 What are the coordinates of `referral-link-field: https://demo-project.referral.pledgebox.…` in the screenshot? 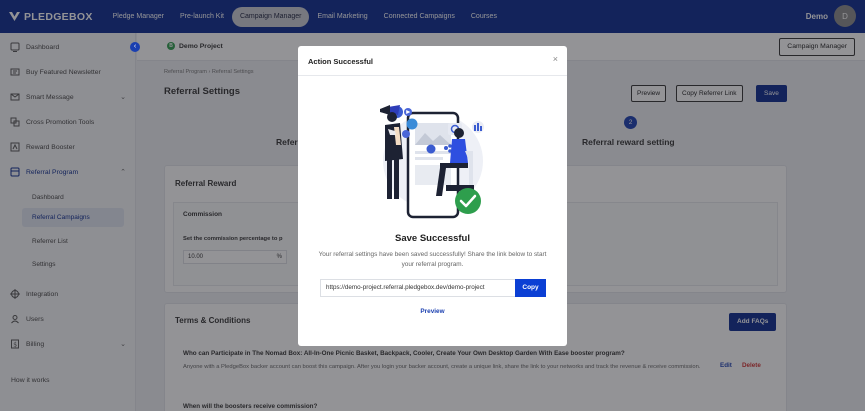 It's located at (417, 288).